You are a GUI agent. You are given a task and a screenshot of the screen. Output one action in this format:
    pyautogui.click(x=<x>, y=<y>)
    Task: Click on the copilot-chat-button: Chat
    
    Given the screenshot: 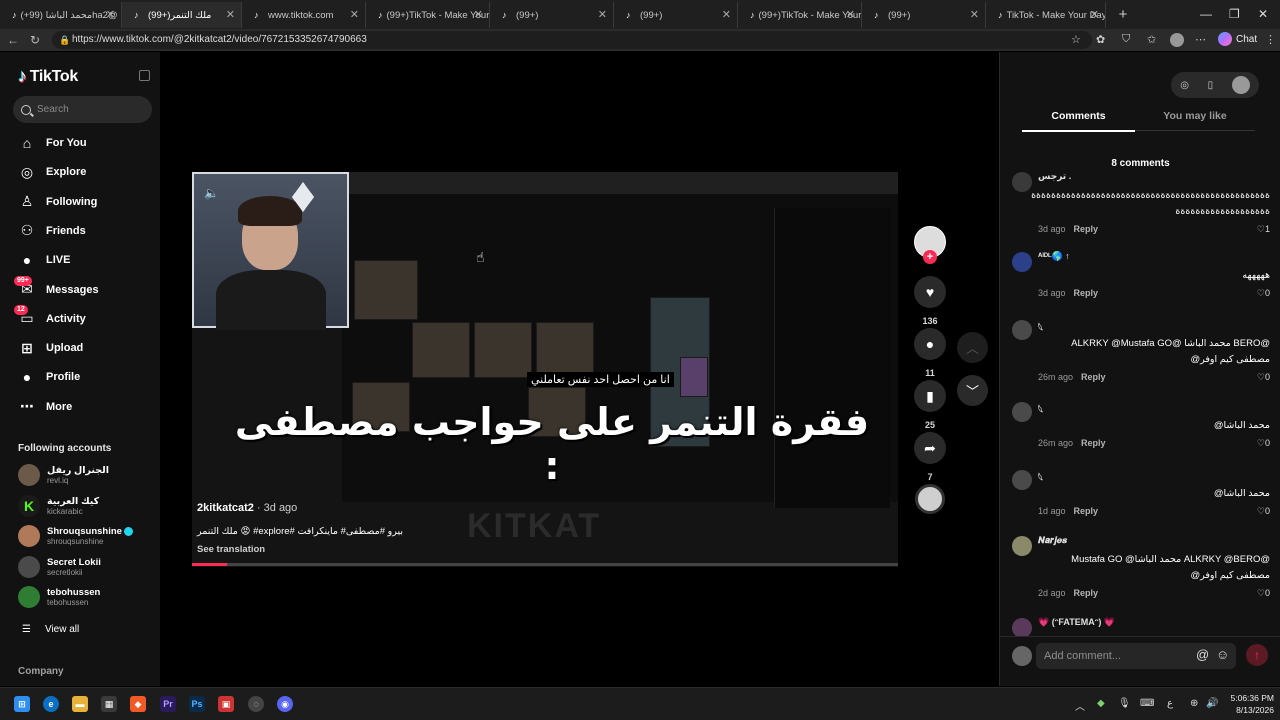 What is the action you would take?
    pyautogui.click(x=1237, y=39)
    